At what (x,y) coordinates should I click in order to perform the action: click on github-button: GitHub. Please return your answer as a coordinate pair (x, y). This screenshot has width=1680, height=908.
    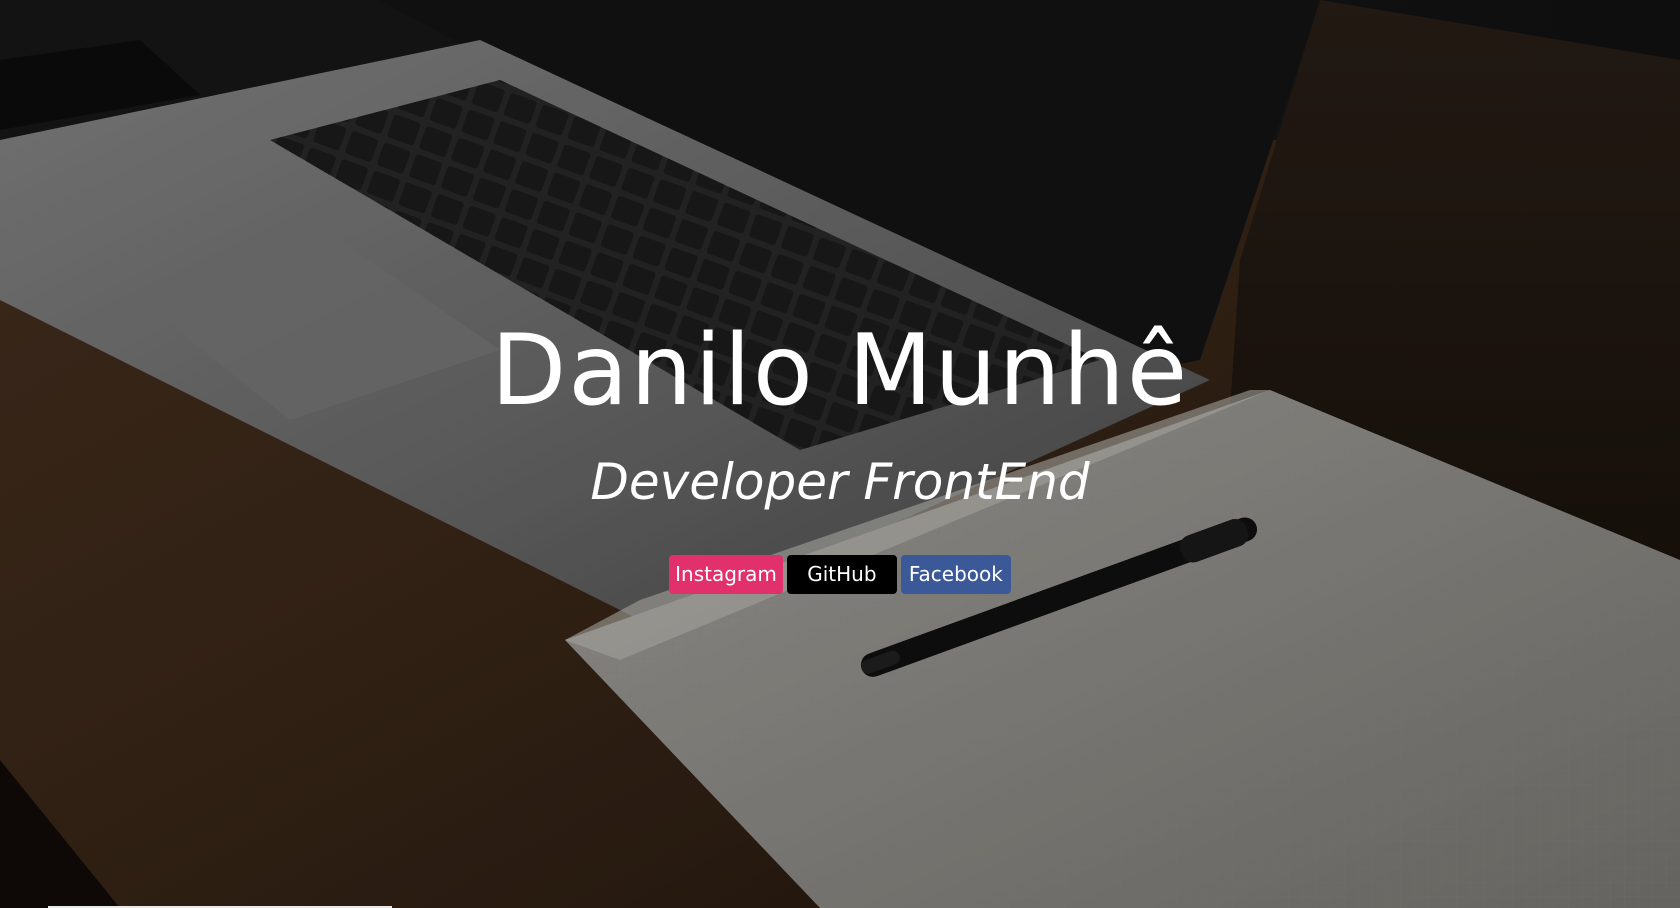
    Looking at the image, I should click on (841, 574).